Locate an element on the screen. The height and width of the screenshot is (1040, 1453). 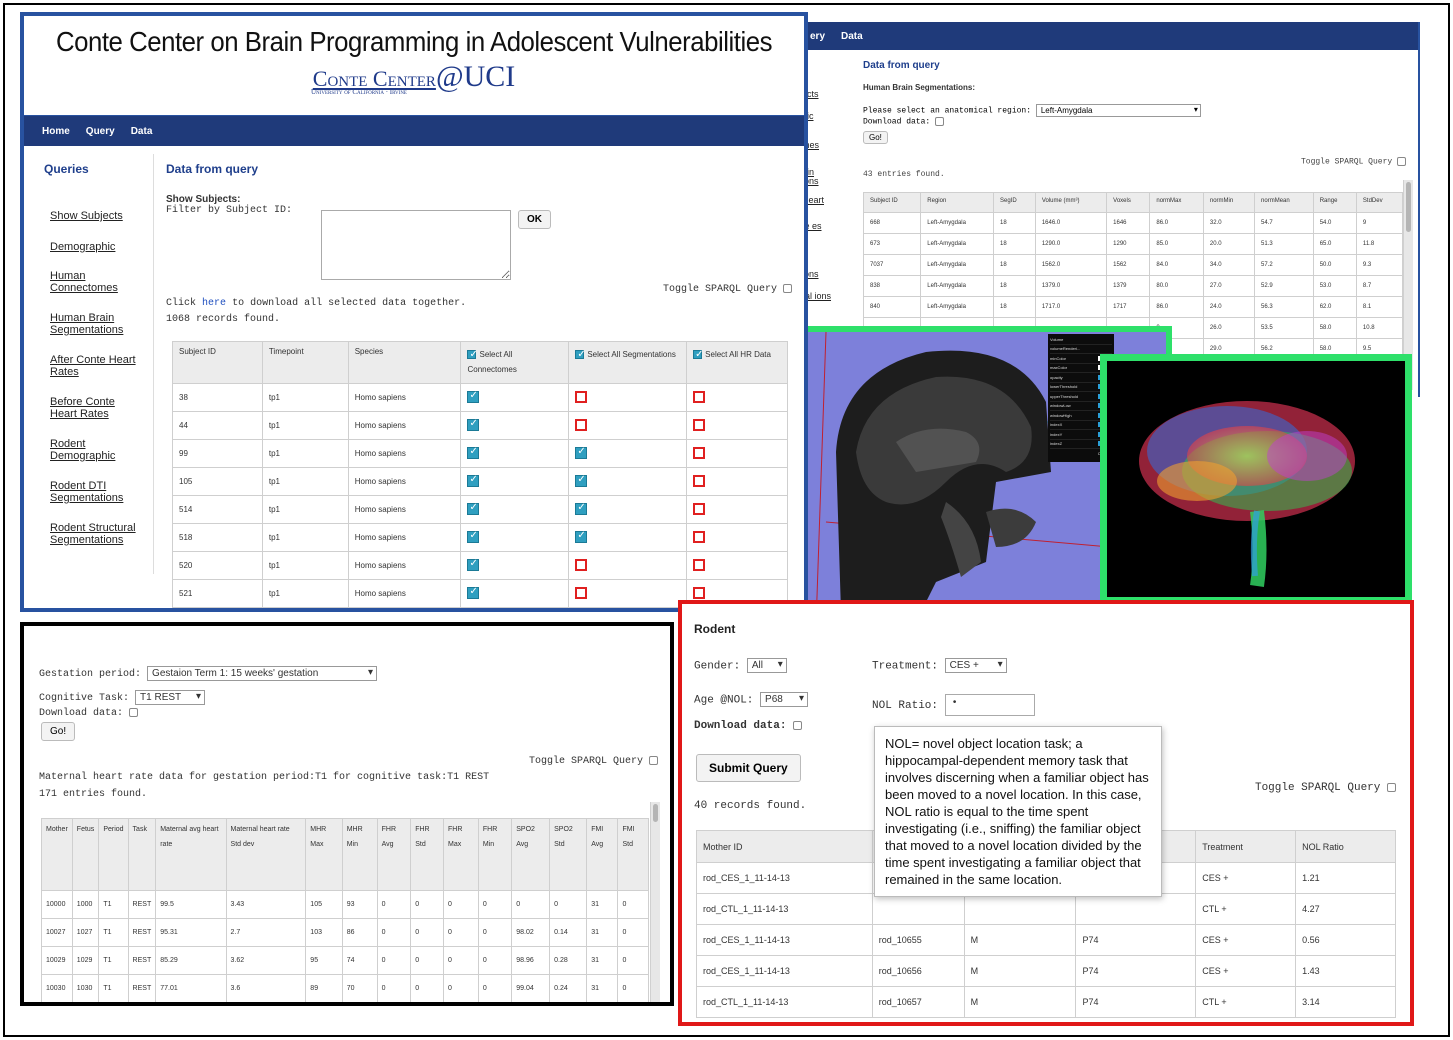
column-header: Maternal heart rate Std dev is located at coordinates (266, 854).